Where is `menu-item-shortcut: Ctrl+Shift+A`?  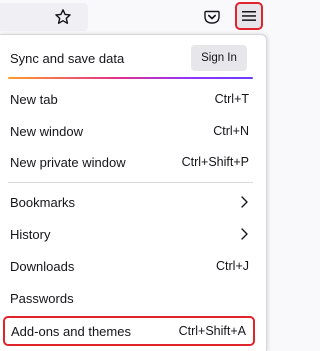
menu-item-shortcut: Ctrl+Shift+A is located at coordinates (212, 331).